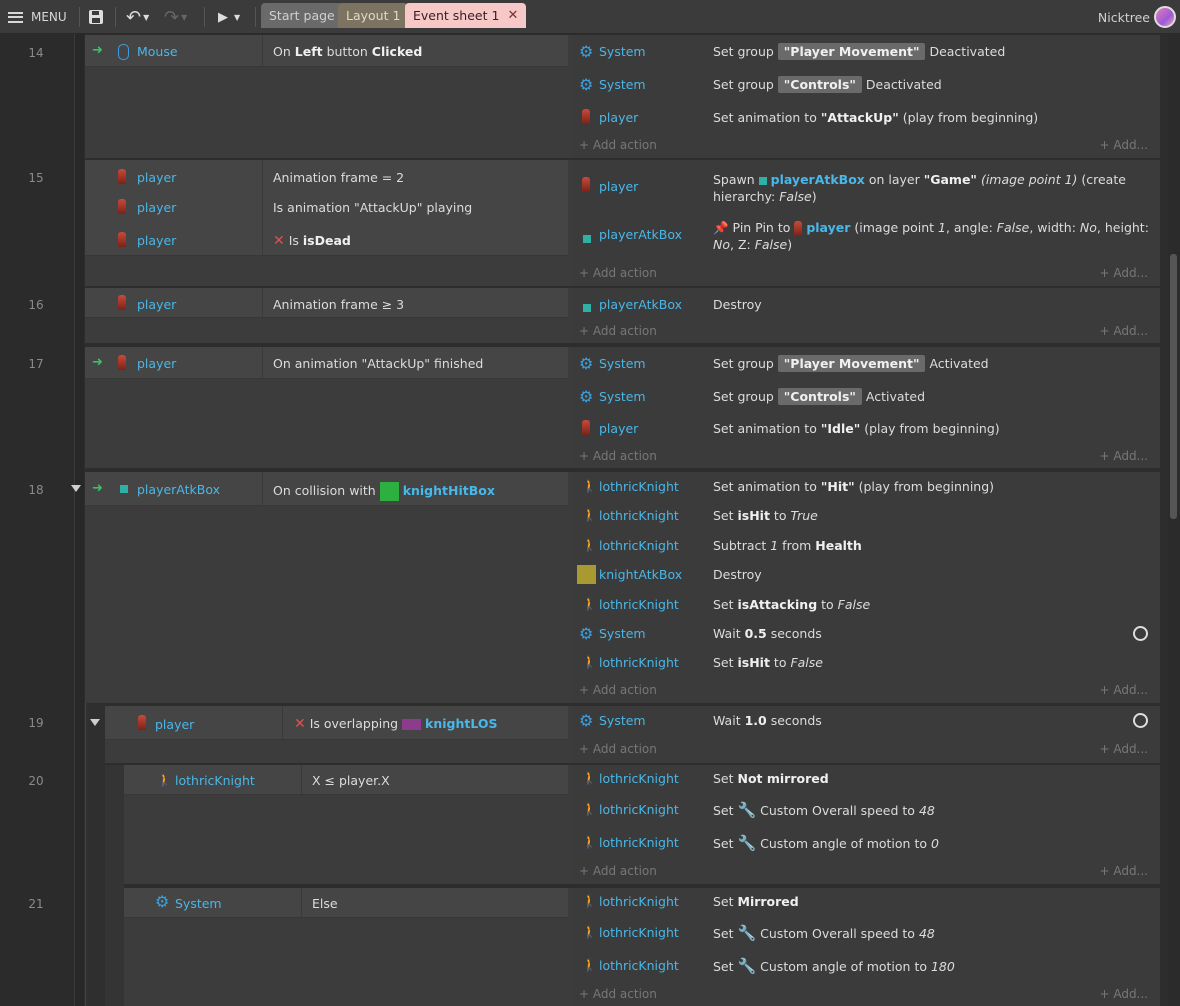  Describe the element at coordinates (346, 903) in the screenshot. I see `condition-row: ⚙ System Else` at that location.